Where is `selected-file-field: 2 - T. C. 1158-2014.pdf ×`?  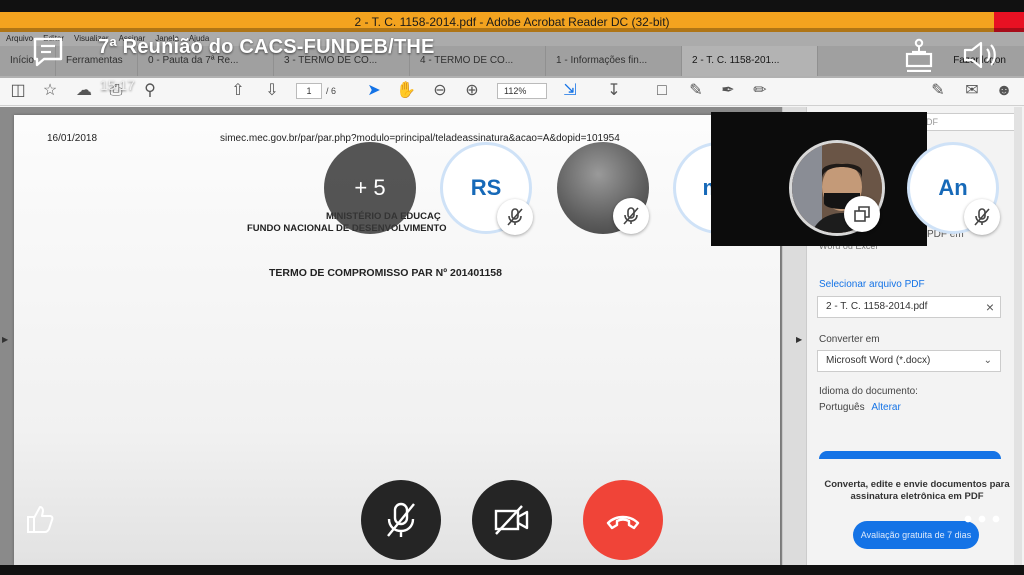
selected-file-field: 2 - T. C. 1158-2014.pdf × is located at coordinates (909, 307).